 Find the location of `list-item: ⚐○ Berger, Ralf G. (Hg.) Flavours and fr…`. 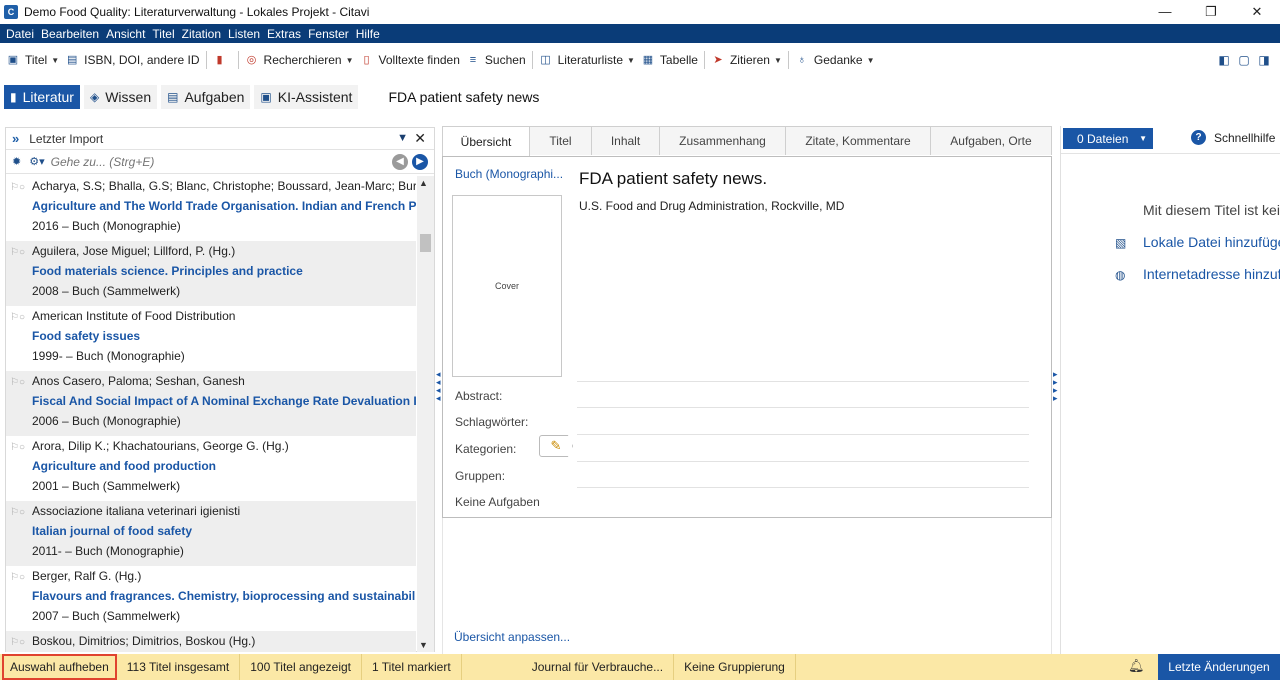

list-item: ⚐○ Berger, Ralf G. (Hg.) Flavours and fr… is located at coordinates (211, 598).